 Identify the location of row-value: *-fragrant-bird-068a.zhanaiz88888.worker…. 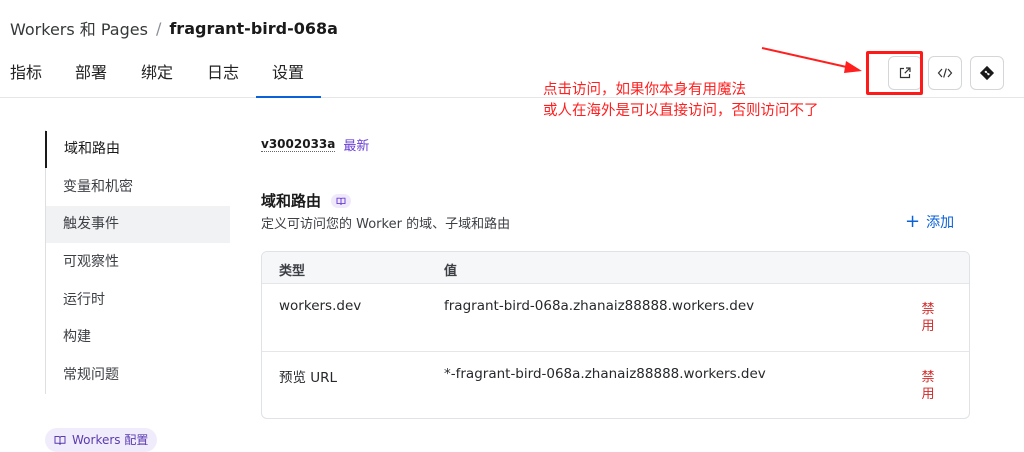
(605, 374).